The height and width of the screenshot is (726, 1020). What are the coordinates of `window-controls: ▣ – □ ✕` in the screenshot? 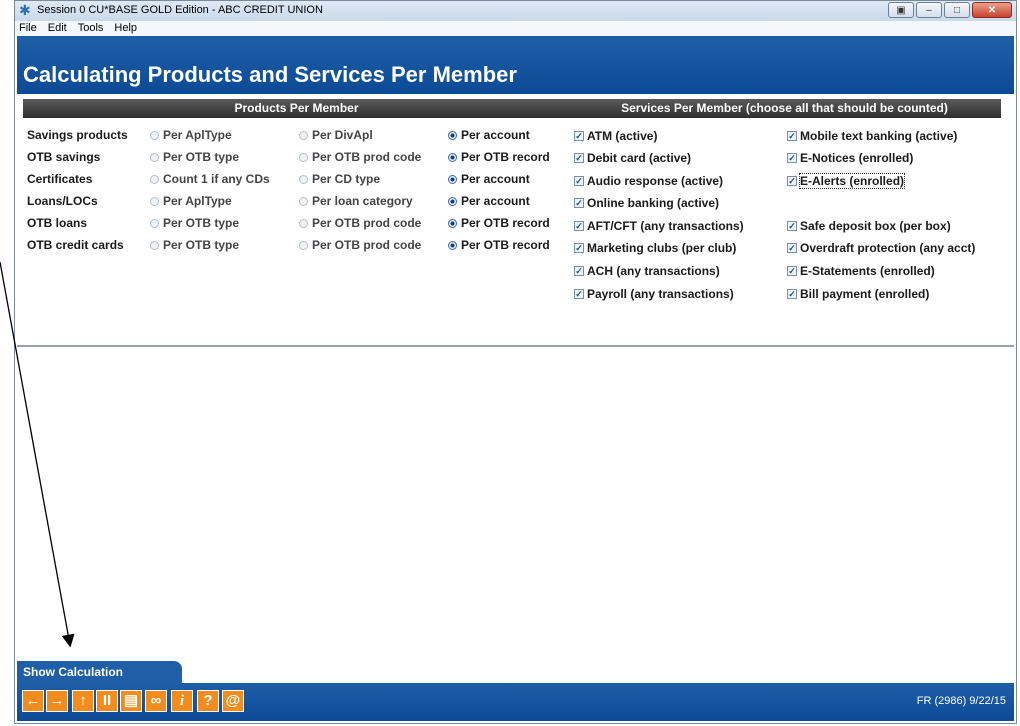 It's located at (950, 10).